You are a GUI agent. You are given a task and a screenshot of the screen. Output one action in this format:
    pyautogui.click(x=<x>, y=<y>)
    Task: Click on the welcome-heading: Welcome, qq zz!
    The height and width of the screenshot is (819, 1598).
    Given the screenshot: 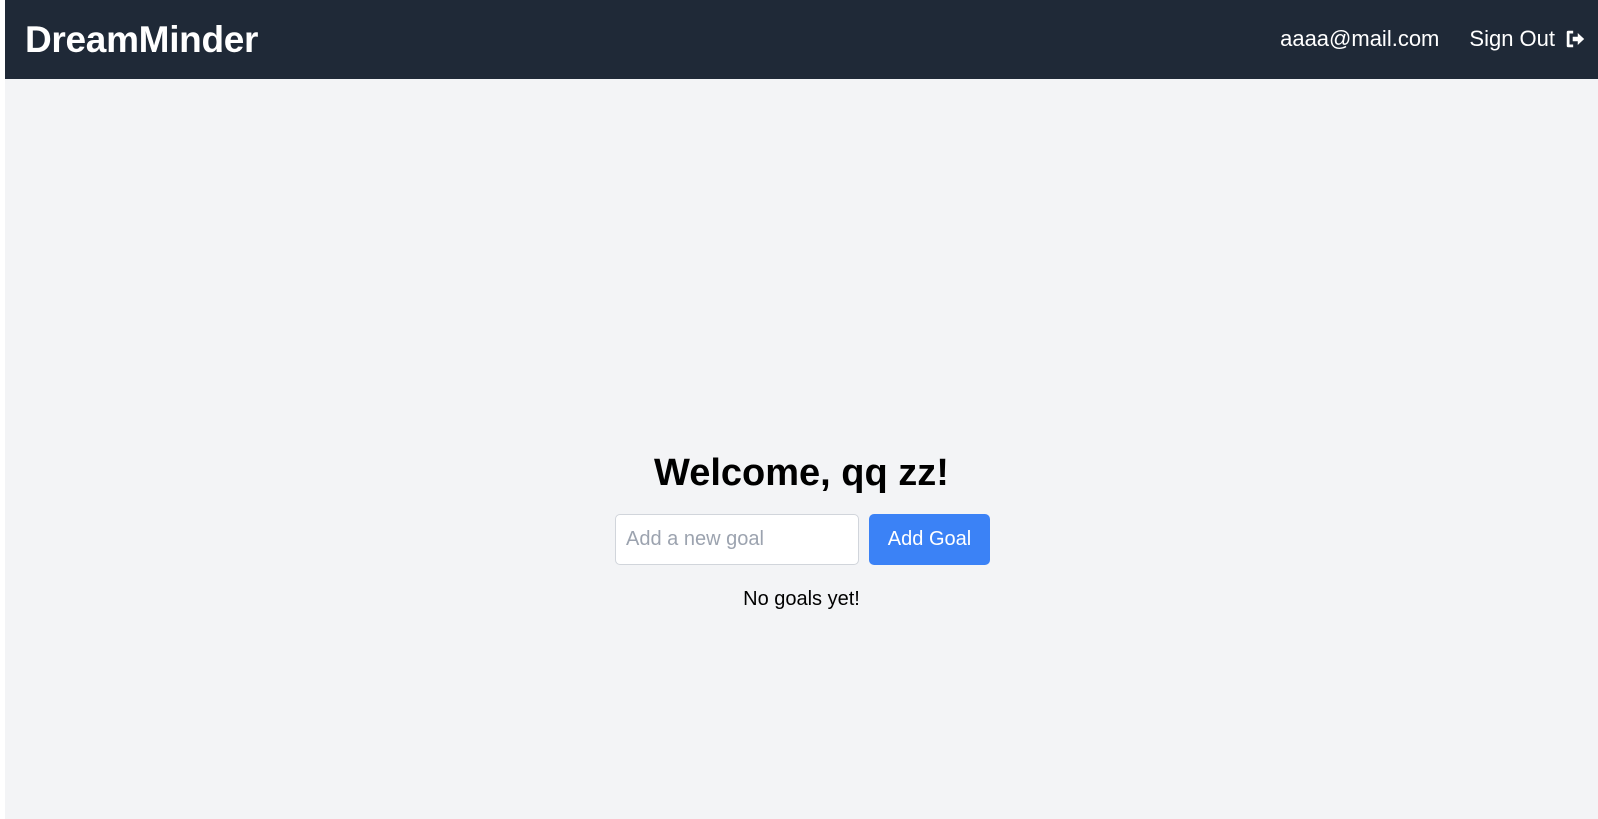 What is the action you would take?
    pyautogui.click(x=801, y=473)
    